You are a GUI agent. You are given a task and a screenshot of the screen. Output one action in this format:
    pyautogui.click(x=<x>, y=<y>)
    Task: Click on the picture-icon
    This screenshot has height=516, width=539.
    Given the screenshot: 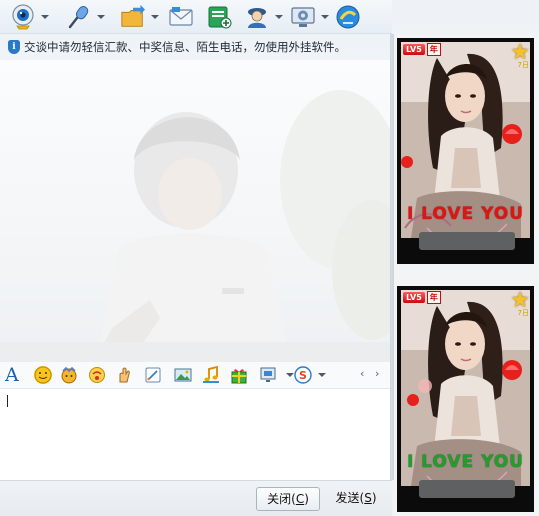 What is the action you would take?
    pyautogui.click(x=183, y=375)
    